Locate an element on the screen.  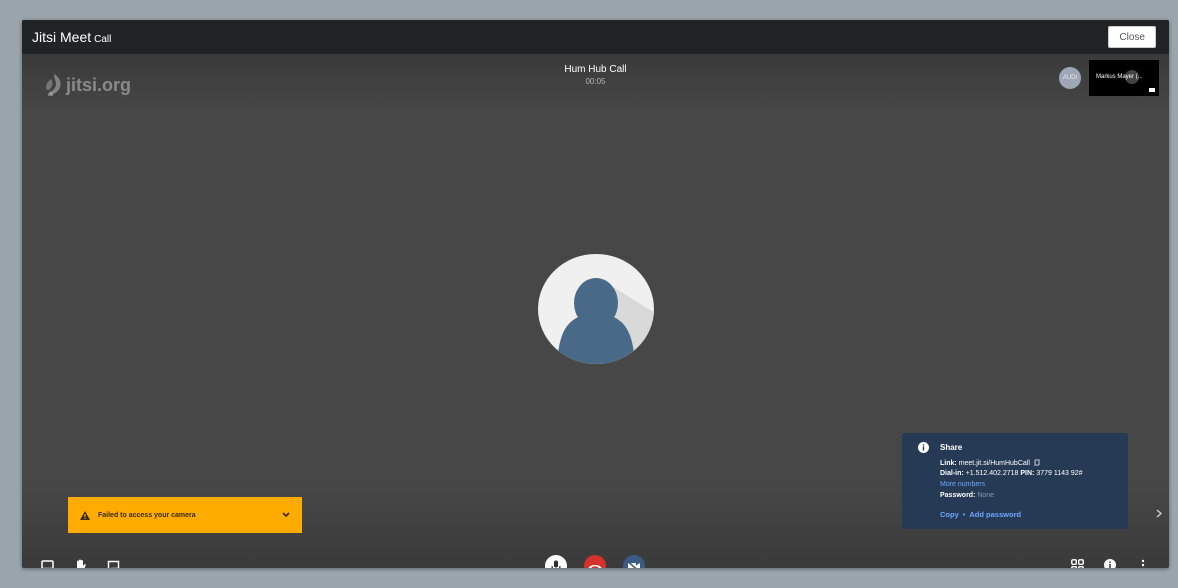
audio-only-badge: AUDI is located at coordinates (1070, 78).